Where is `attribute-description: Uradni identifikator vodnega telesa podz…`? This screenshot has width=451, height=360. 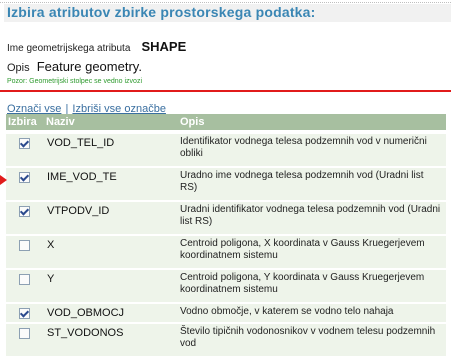
attribute-description: Uradni identifikator vodnega telesa podz… is located at coordinates (310, 215).